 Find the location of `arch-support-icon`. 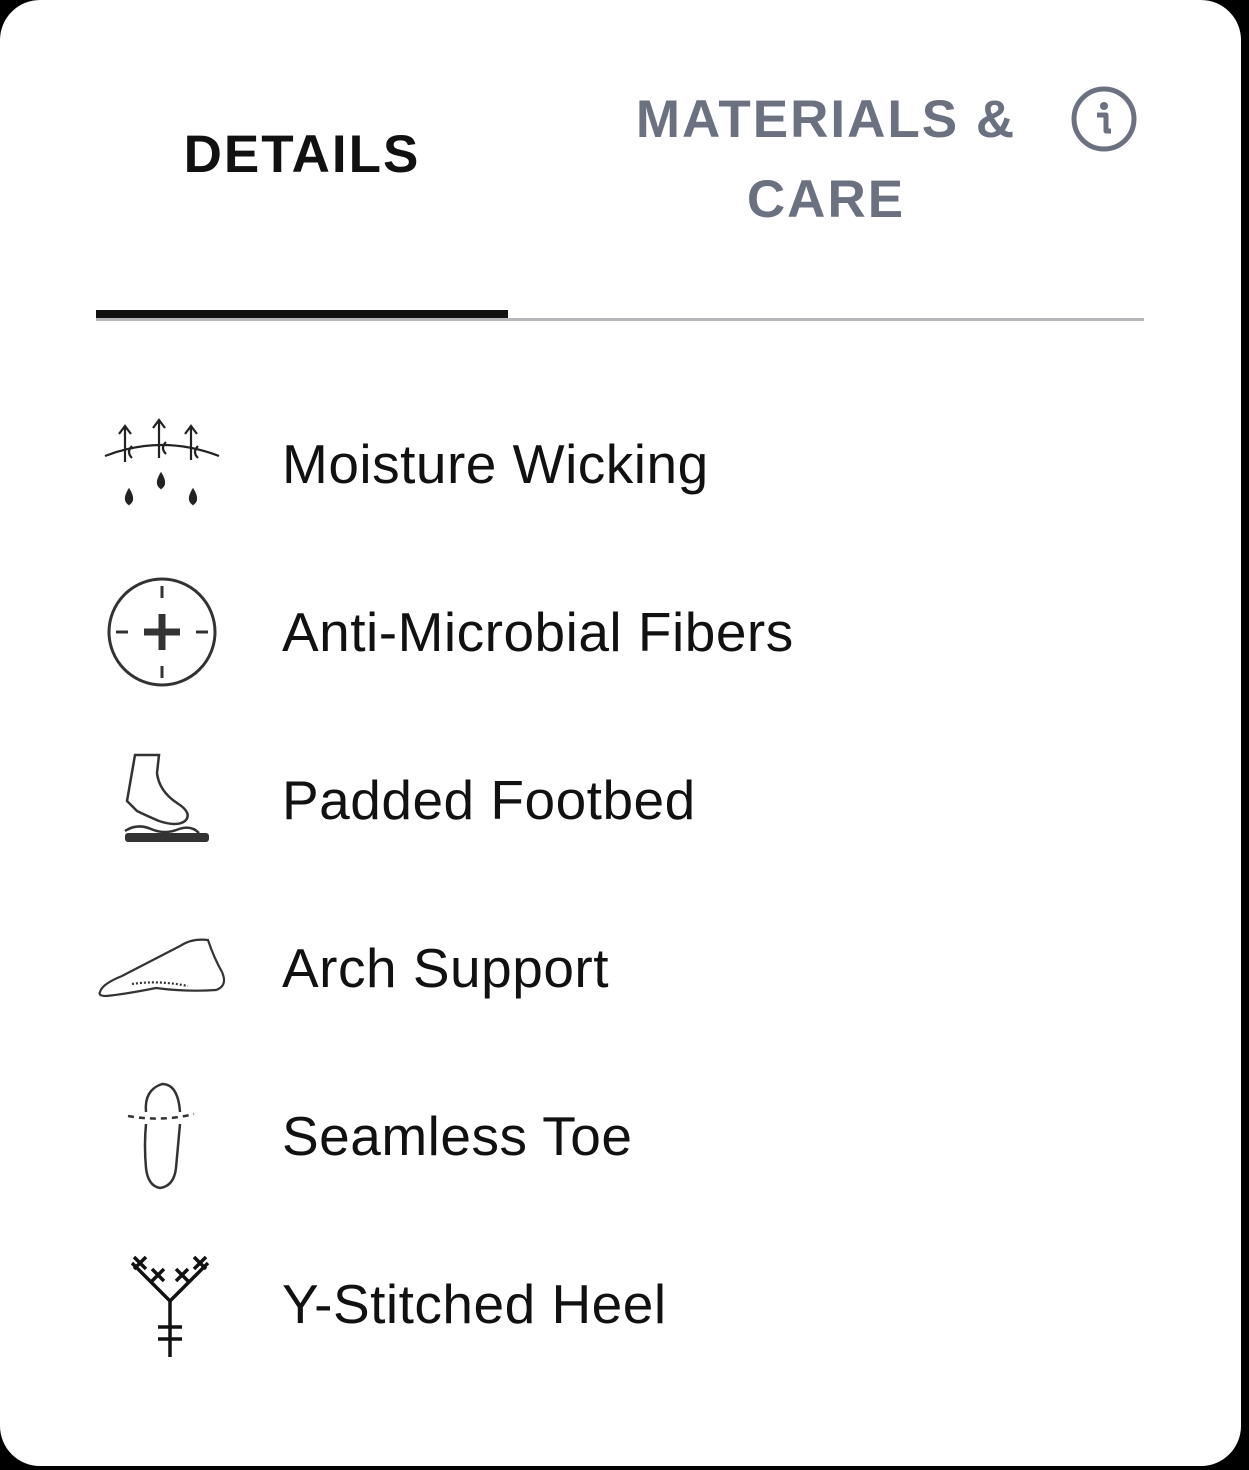

arch-support-icon is located at coordinates (162, 968).